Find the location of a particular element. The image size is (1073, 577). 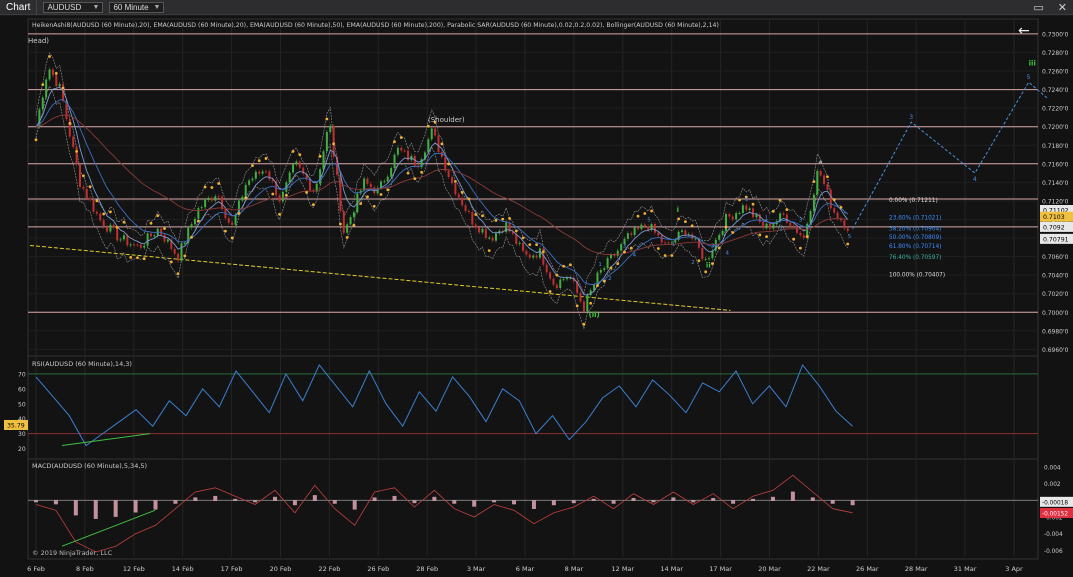

macd-badge-text: -0.00152 is located at coordinates (1055, 515).